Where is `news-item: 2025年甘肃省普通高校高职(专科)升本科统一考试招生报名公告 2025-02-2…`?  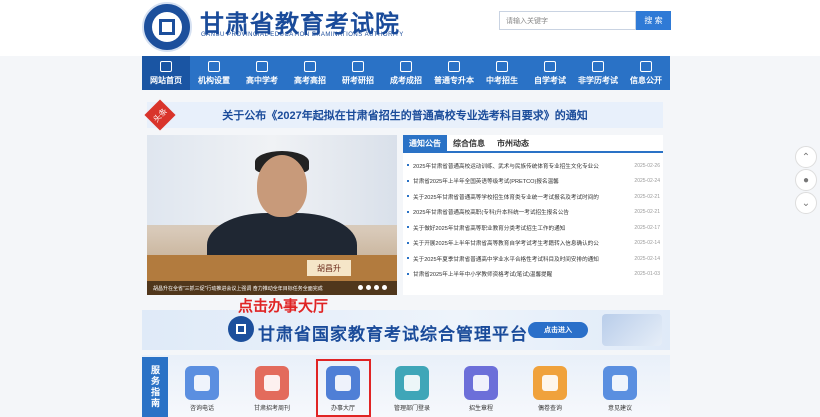 news-item: 2025年甘肃省普通高校高职(专科)升本科统一考试招生报名公告 2025-02-2… is located at coordinates (533, 213).